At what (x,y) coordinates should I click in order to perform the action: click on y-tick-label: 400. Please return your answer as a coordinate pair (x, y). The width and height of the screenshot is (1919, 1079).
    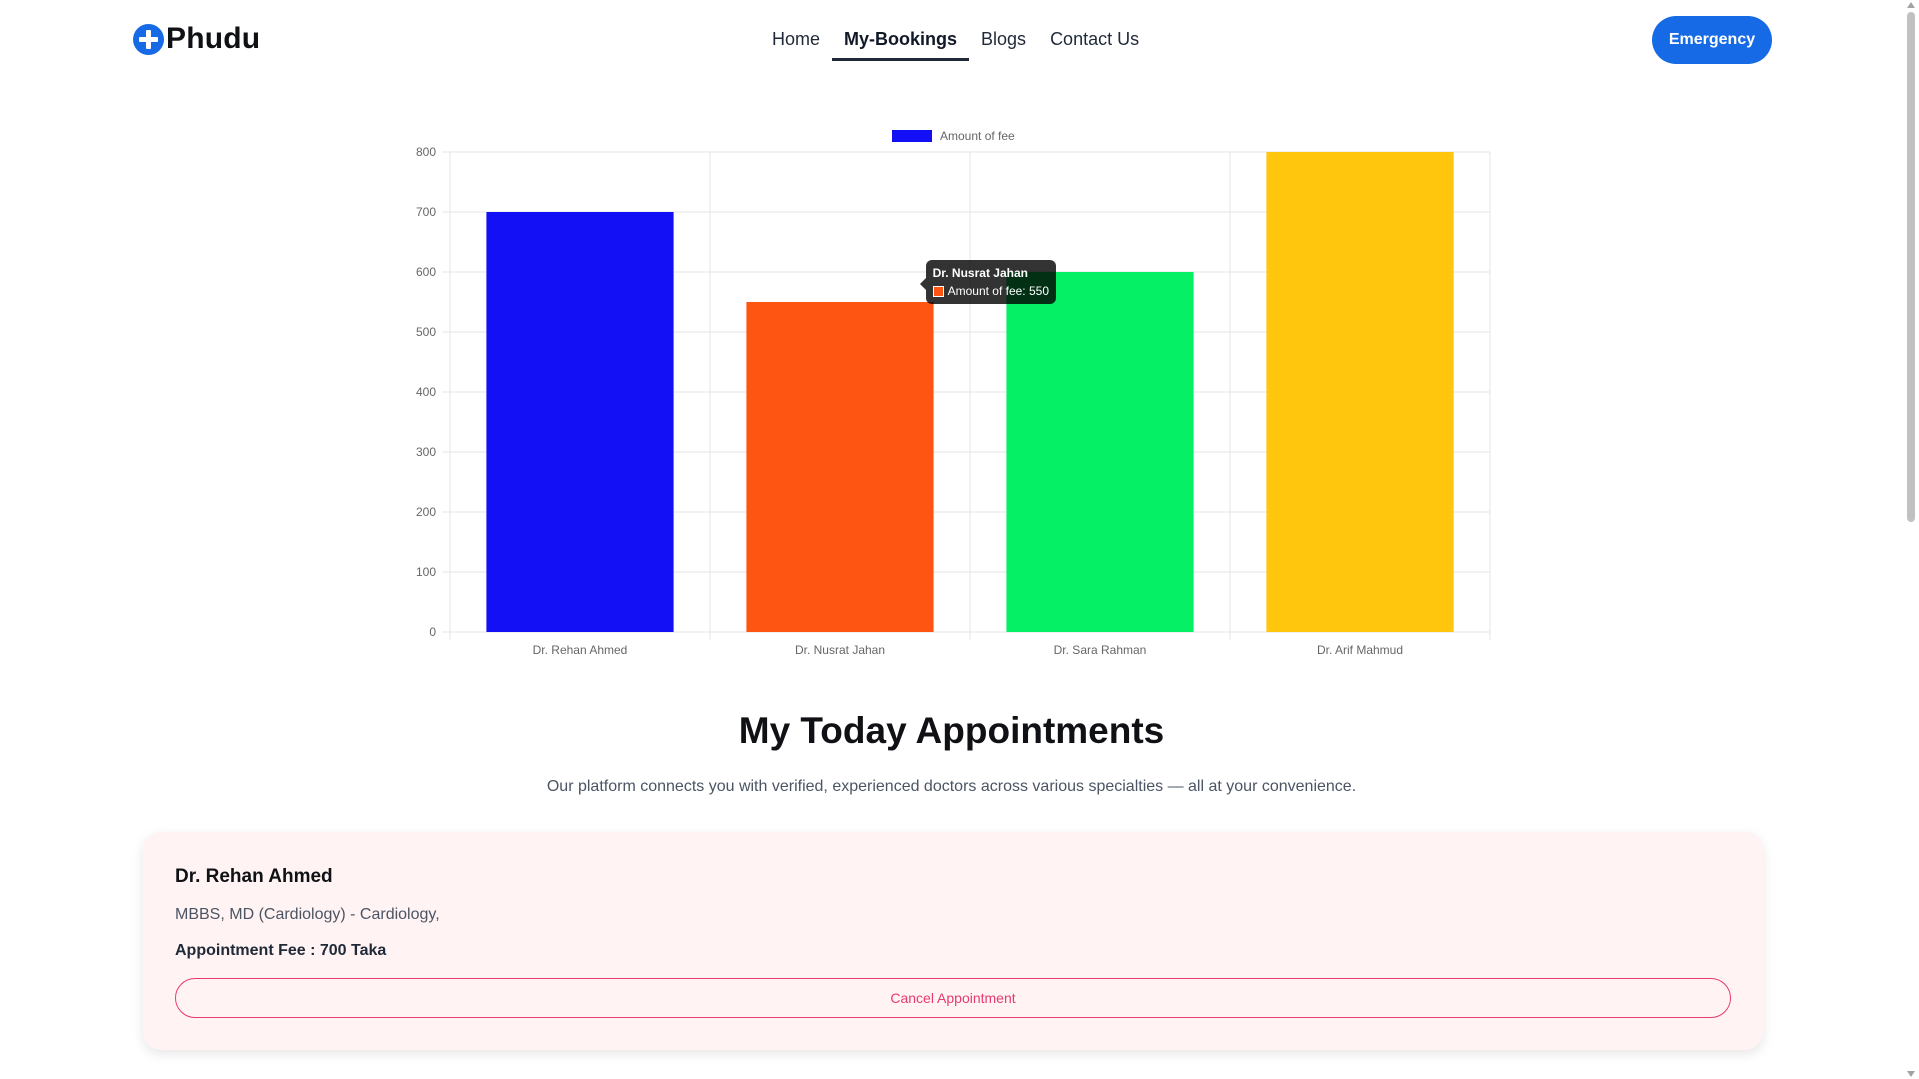
    Looking at the image, I should click on (426, 392).